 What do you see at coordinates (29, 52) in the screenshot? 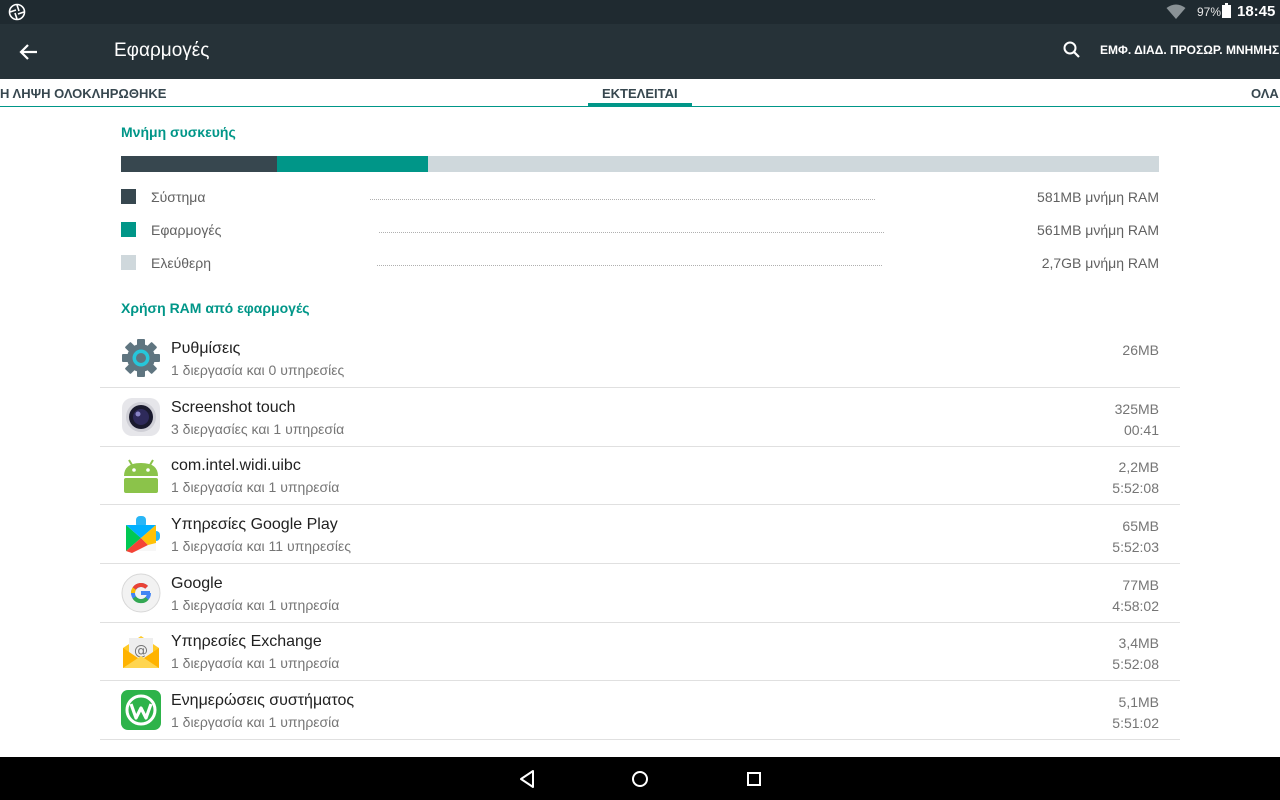
I see `back-arrow-icon` at bounding box center [29, 52].